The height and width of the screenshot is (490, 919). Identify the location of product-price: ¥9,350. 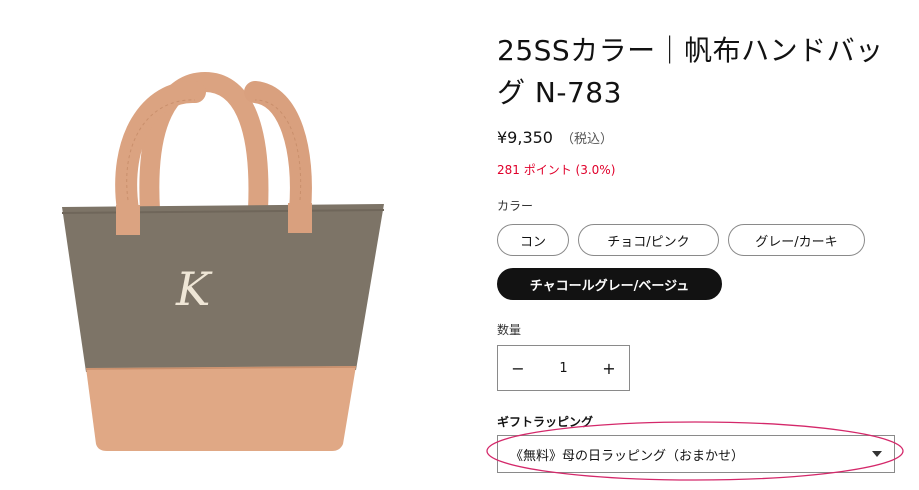
(525, 137).